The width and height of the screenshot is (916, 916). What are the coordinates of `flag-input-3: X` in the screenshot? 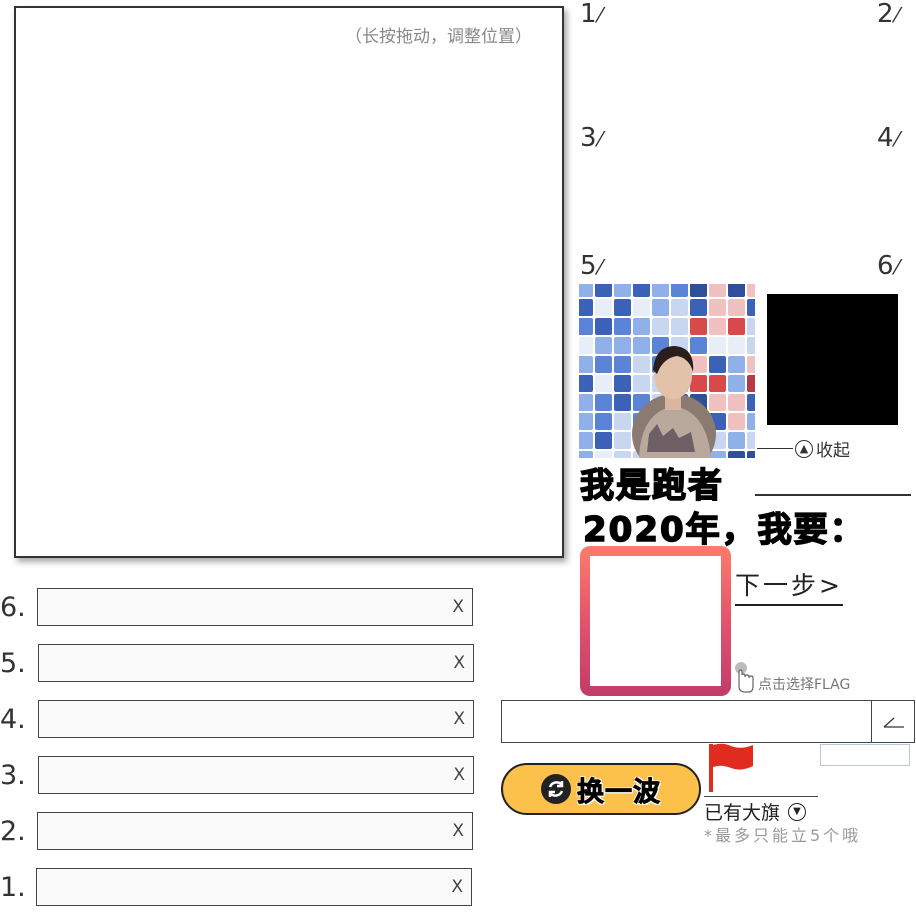 It's located at (256, 775).